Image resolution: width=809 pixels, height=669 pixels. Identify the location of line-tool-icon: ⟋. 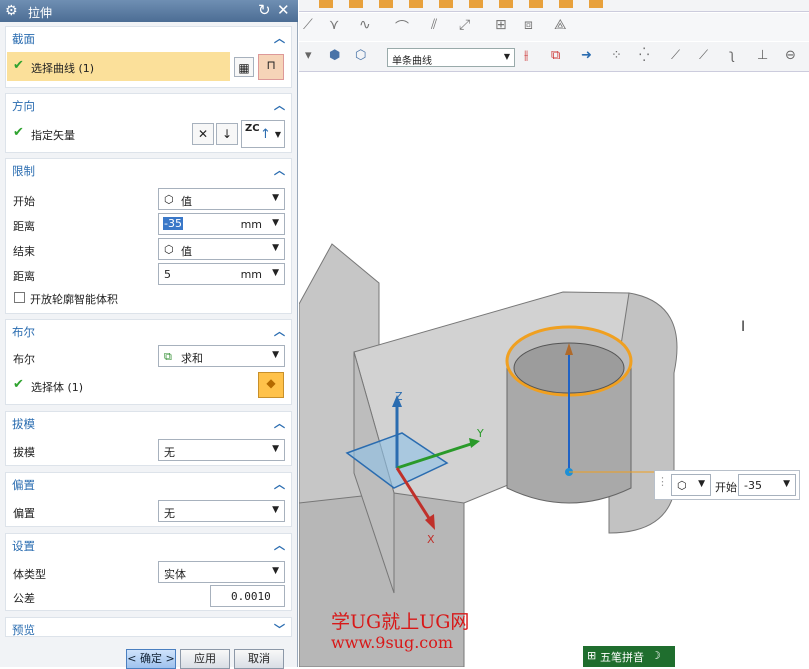
(308, 25).